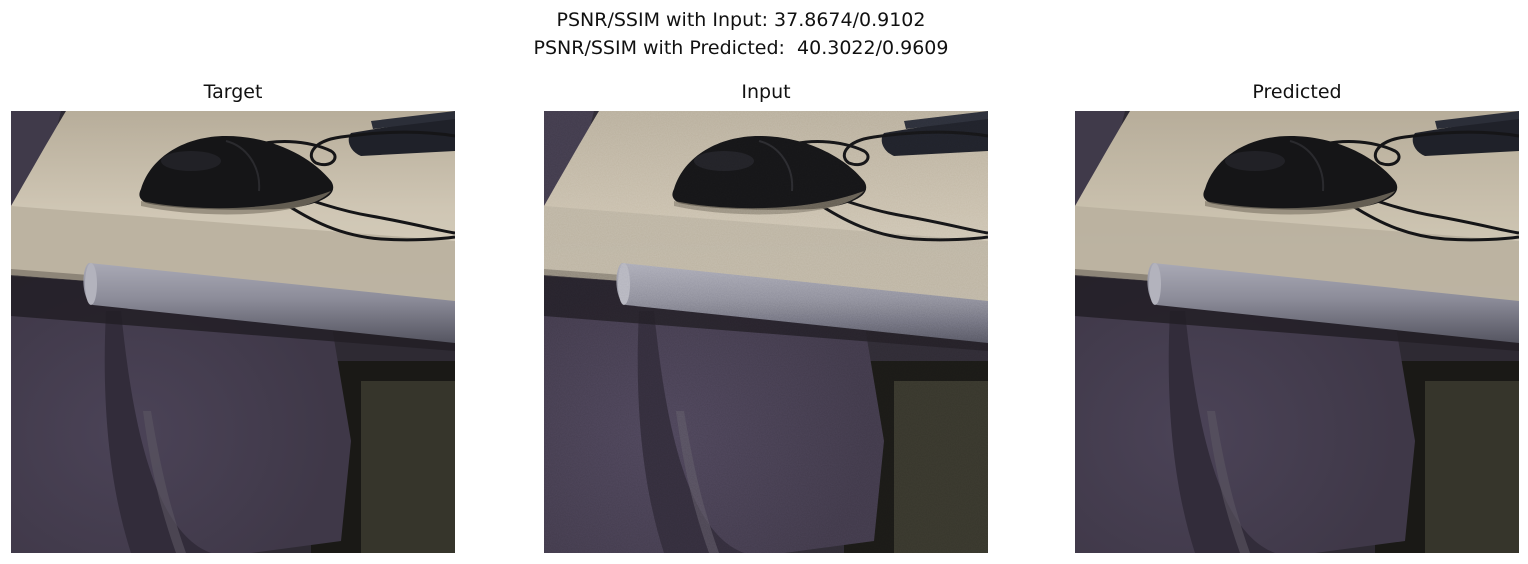 This screenshot has width=1528, height=564. I want to click on panel-title-input: Input, so click(766, 92).